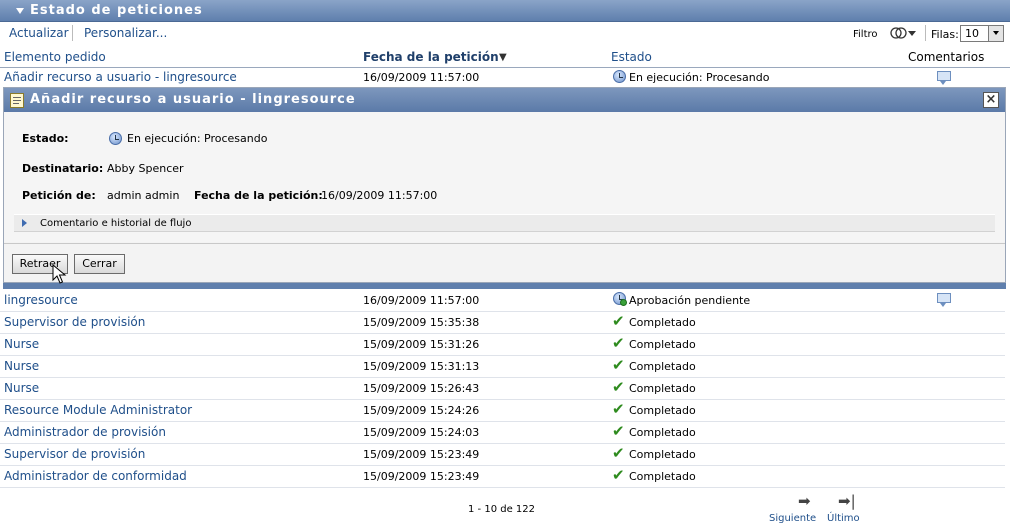  Describe the element at coordinates (421, 322) in the screenshot. I see `row-date: 15/09/2009 15:35:38` at that location.